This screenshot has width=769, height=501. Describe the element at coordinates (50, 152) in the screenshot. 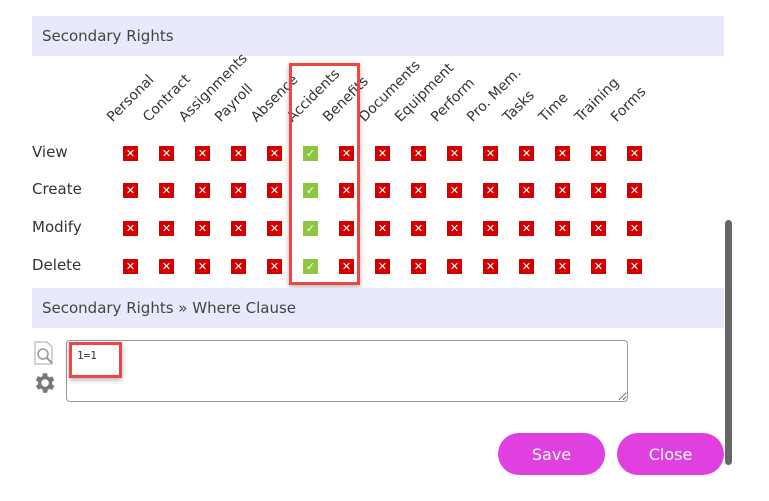

I see `row-label: View` at that location.